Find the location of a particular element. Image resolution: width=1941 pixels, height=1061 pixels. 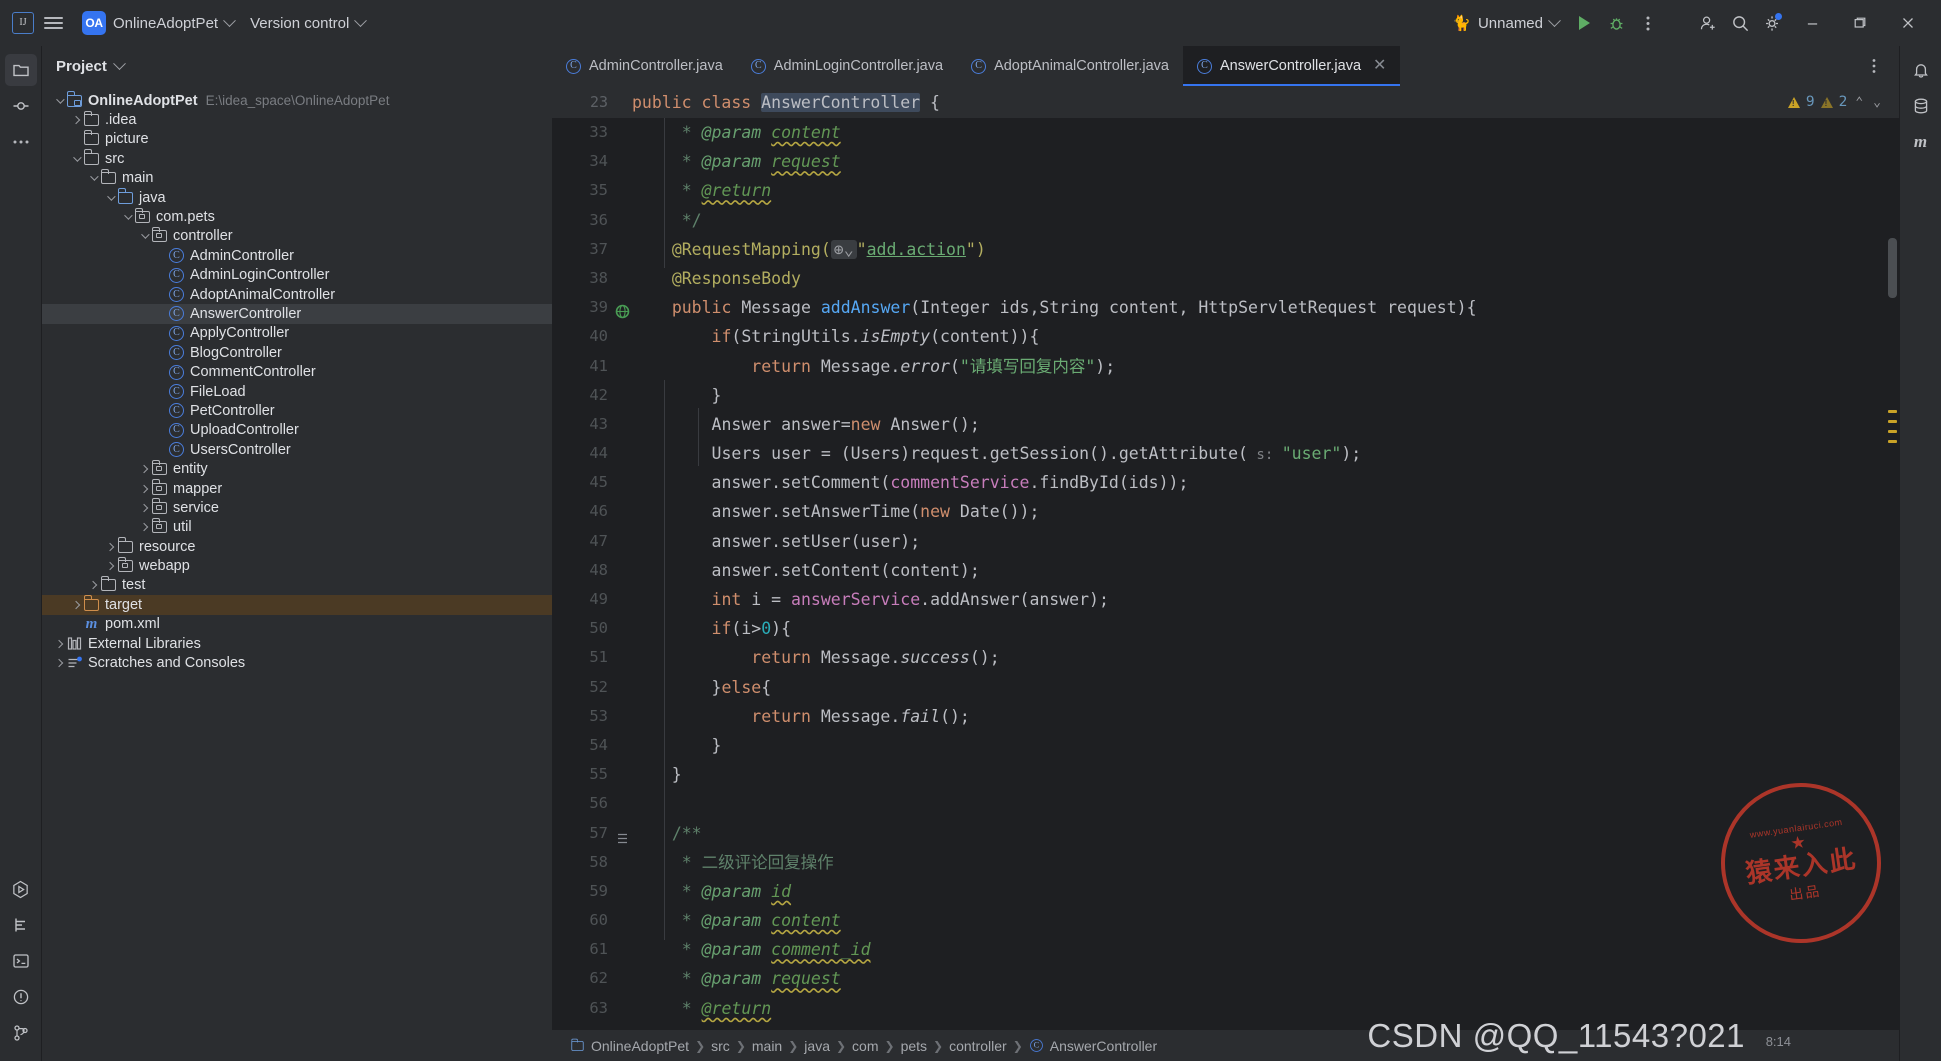

gutter-line-44: 44 is located at coordinates (588, 453).